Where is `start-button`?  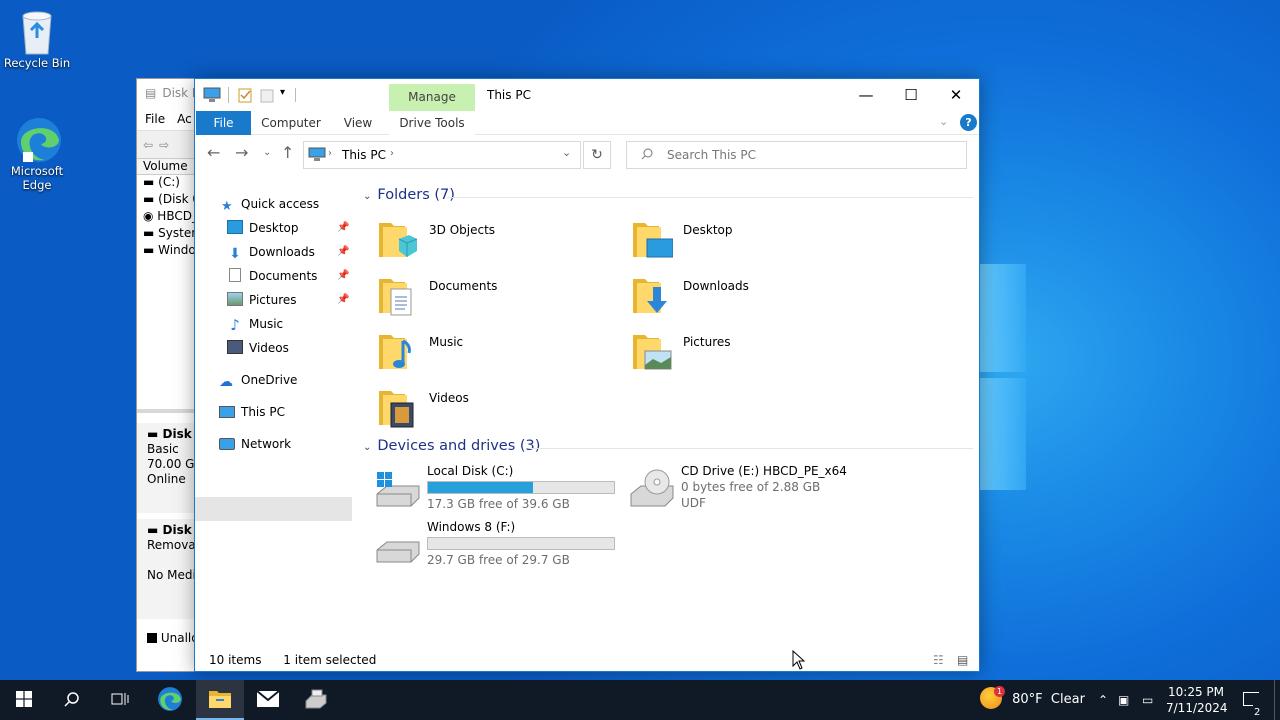 start-button is located at coordinates (24, 700).